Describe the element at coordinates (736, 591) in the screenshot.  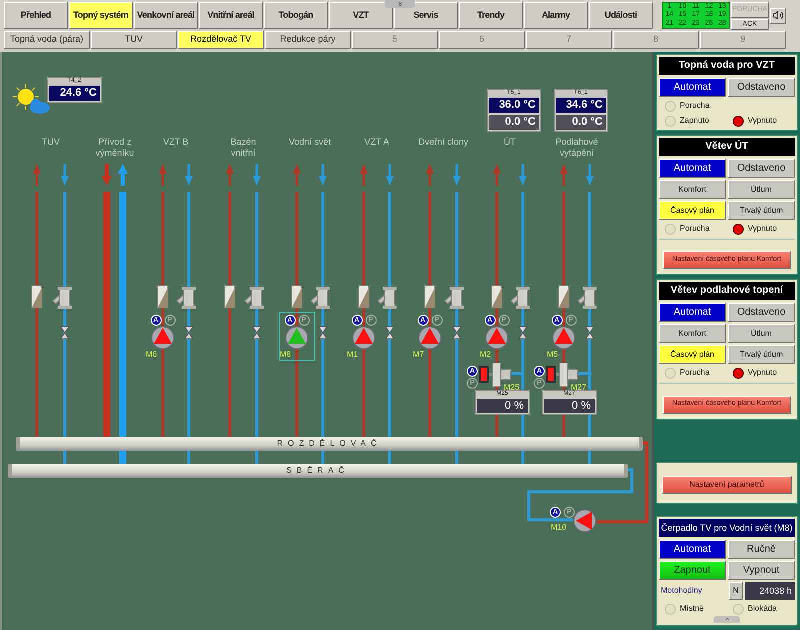
I see `reset-button: N` at that location.